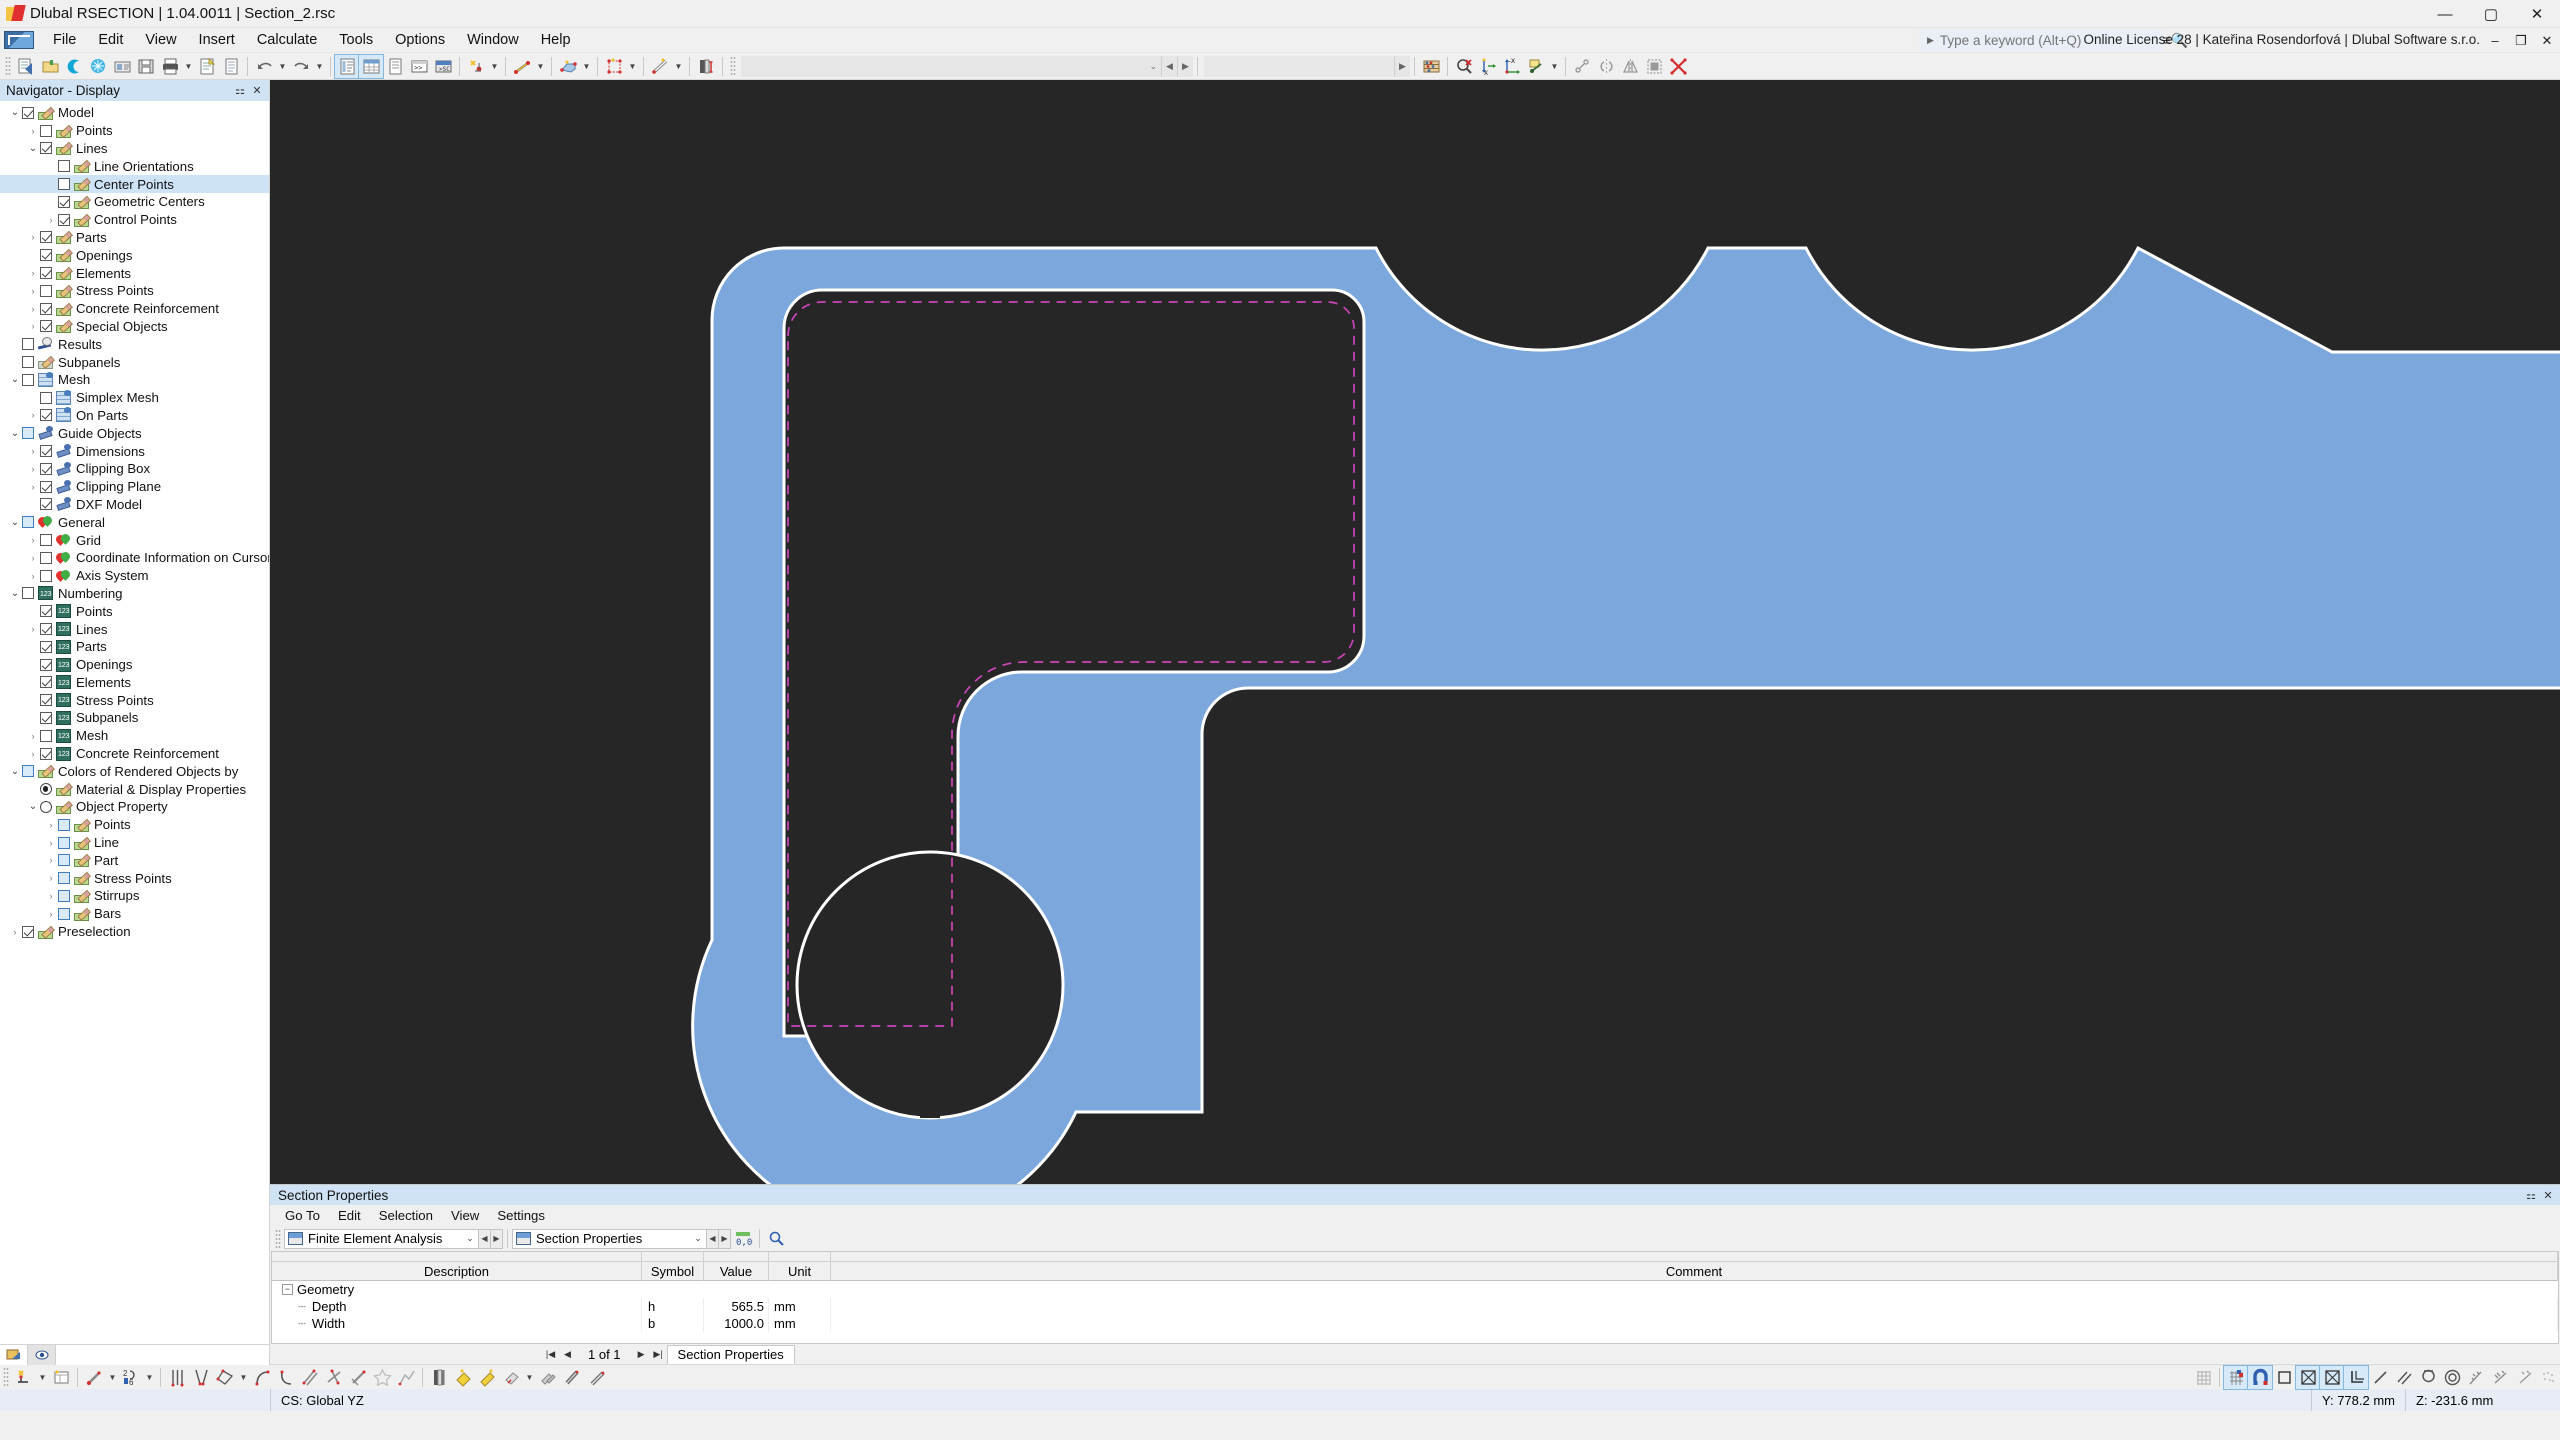  What do you see at coordinates (243, 1377) in the screenshot?
I see `rotate-rect-dropdown-icon: ▼` at bounding box center [243, 1377].